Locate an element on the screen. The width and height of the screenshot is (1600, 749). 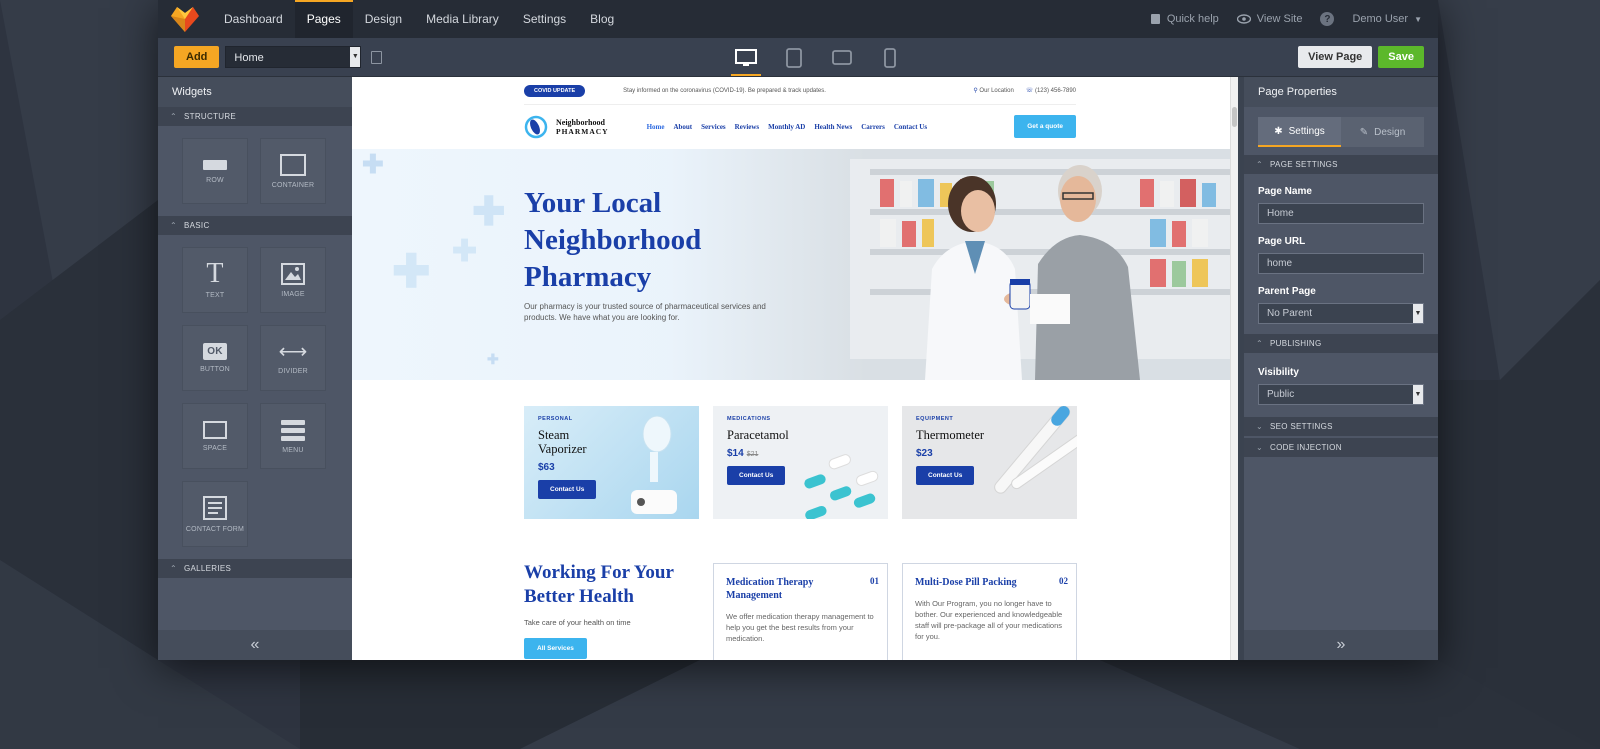
page-name-field: Home is located at coordinates (1341, 213).